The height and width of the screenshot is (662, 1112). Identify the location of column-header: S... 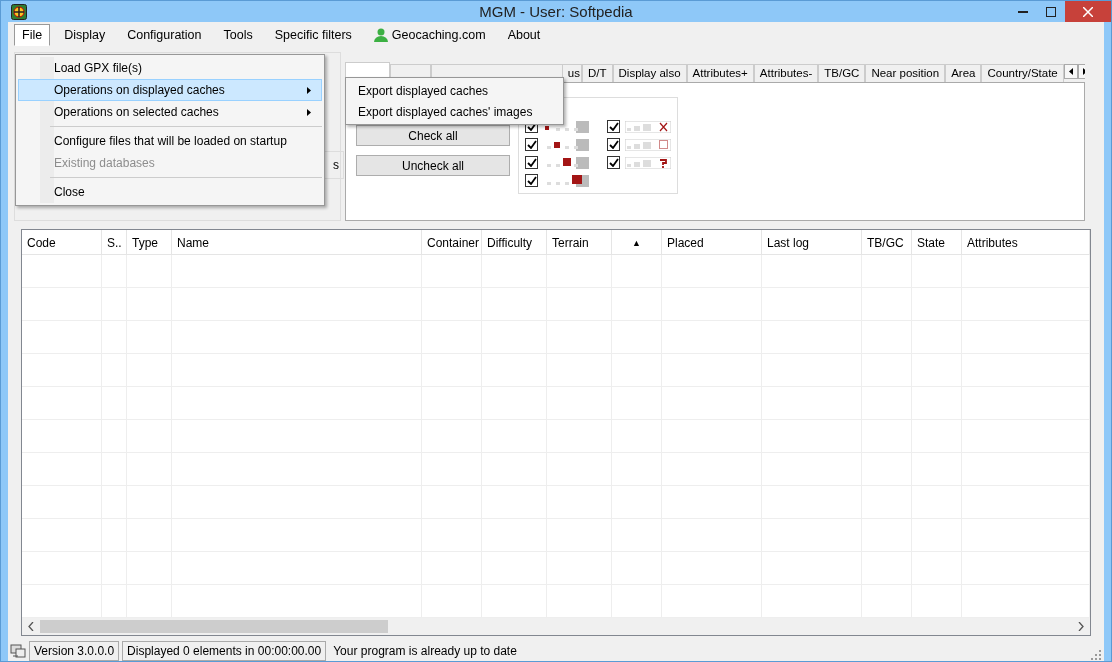
(114, 242).